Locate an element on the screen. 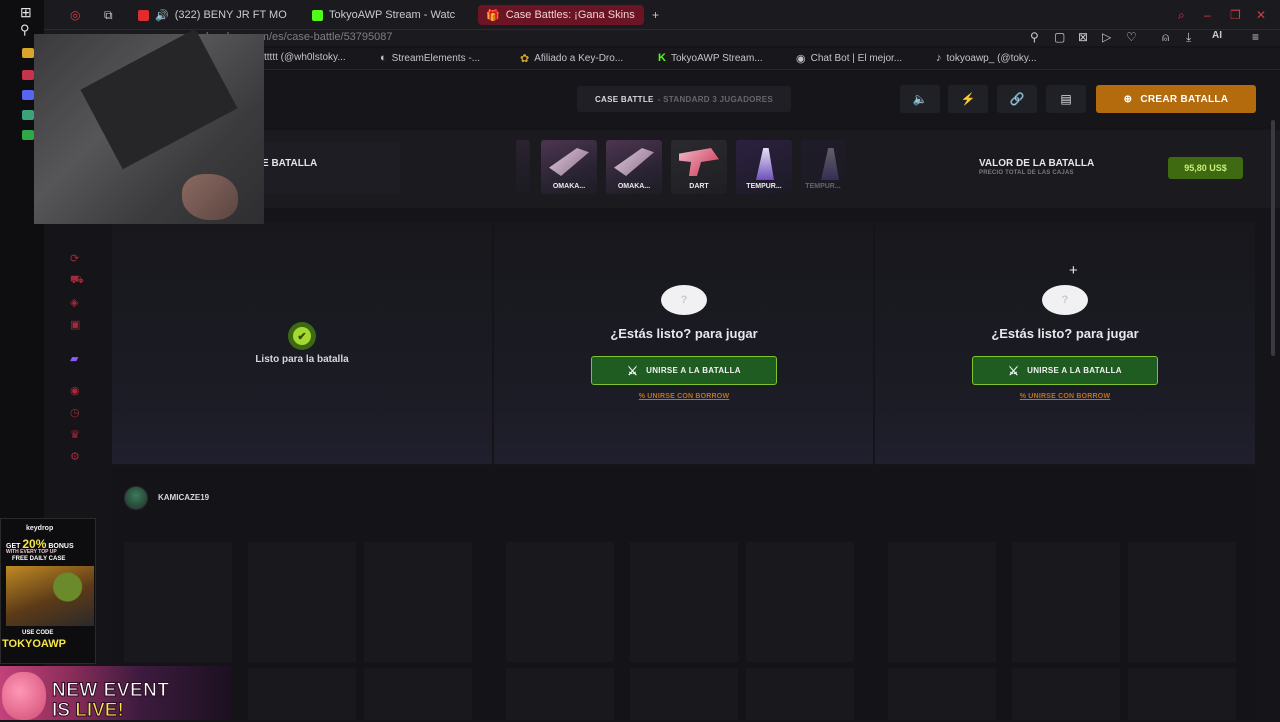 Image resolution: width=1280 pixels, height=722 pixels. event-line2: IS LIVE! is located at coordinates (88, 711).